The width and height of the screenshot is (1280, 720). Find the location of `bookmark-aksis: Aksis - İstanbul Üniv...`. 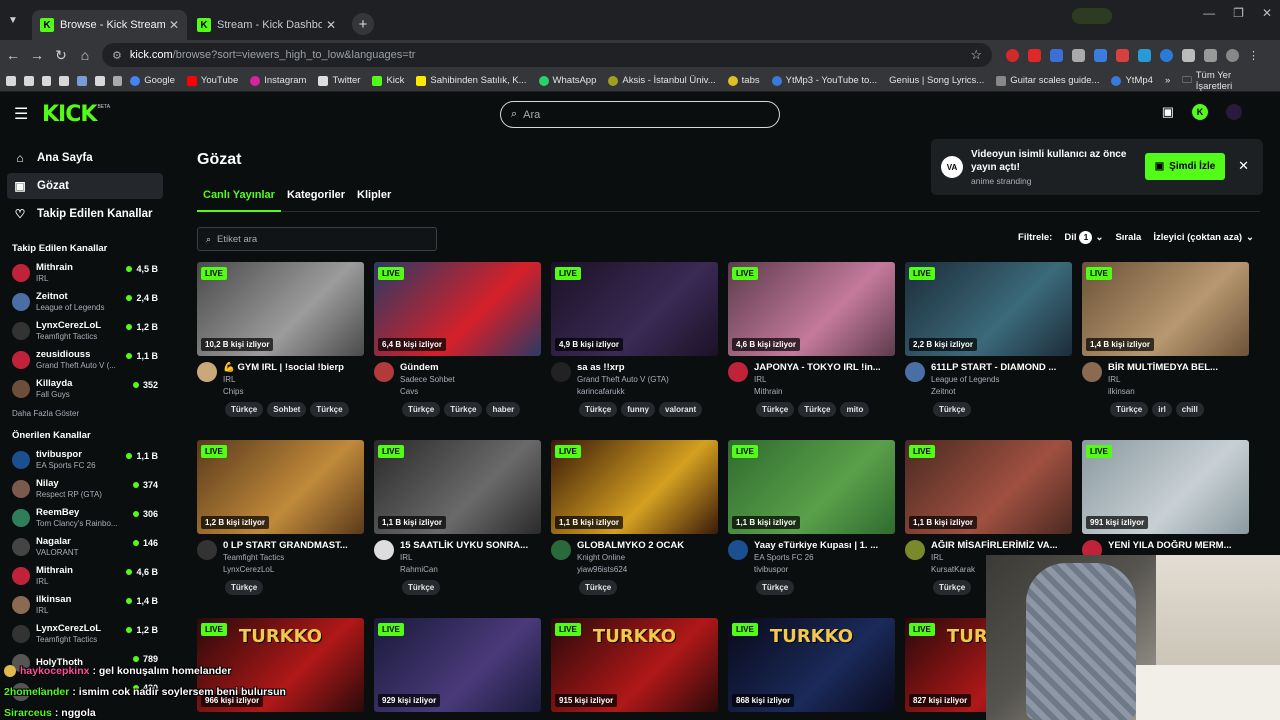

bookmark-aksis: Aksis - İstanbul Üniv... is located at coordinates (662, 80).